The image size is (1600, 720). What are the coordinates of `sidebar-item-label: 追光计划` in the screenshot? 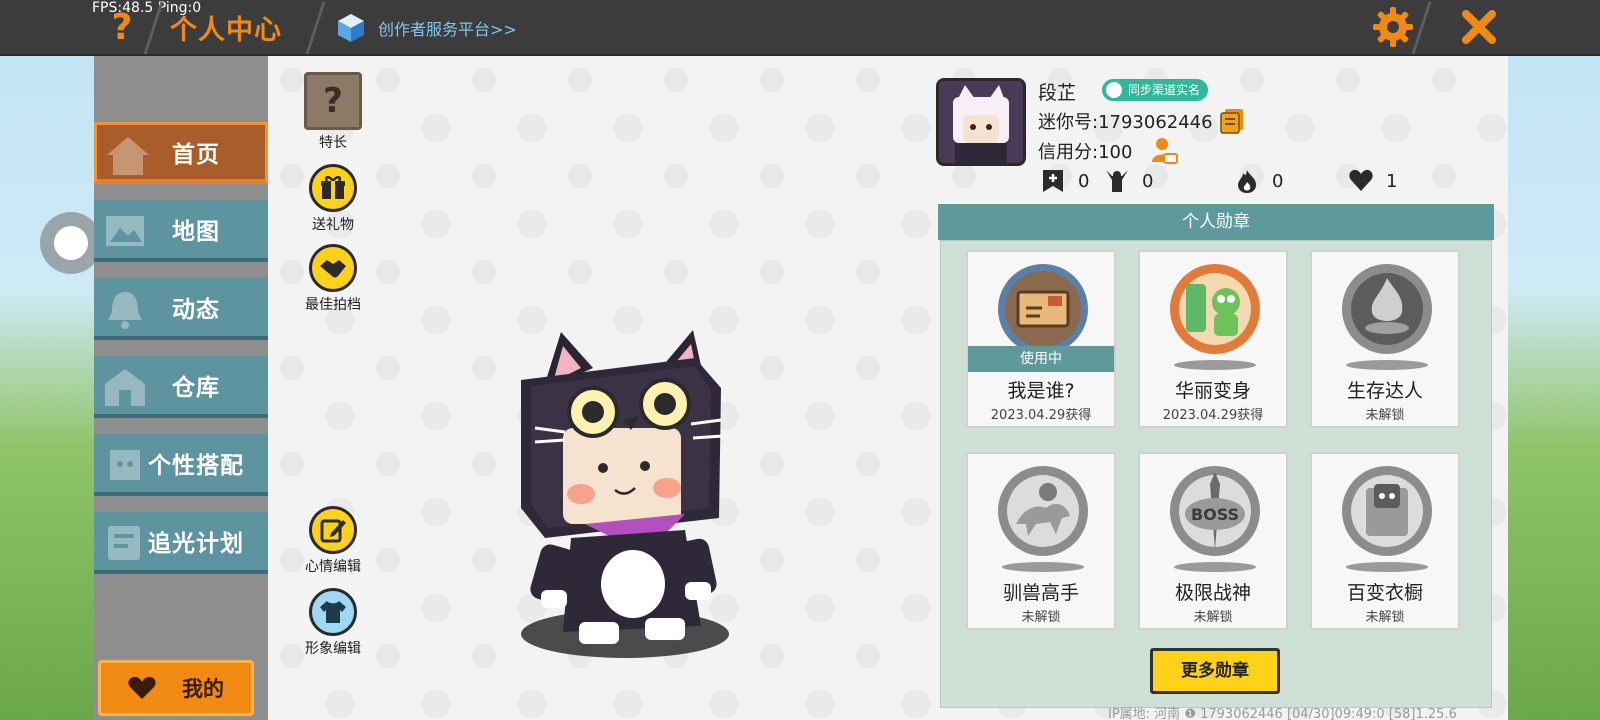 It's located at (196, 544).